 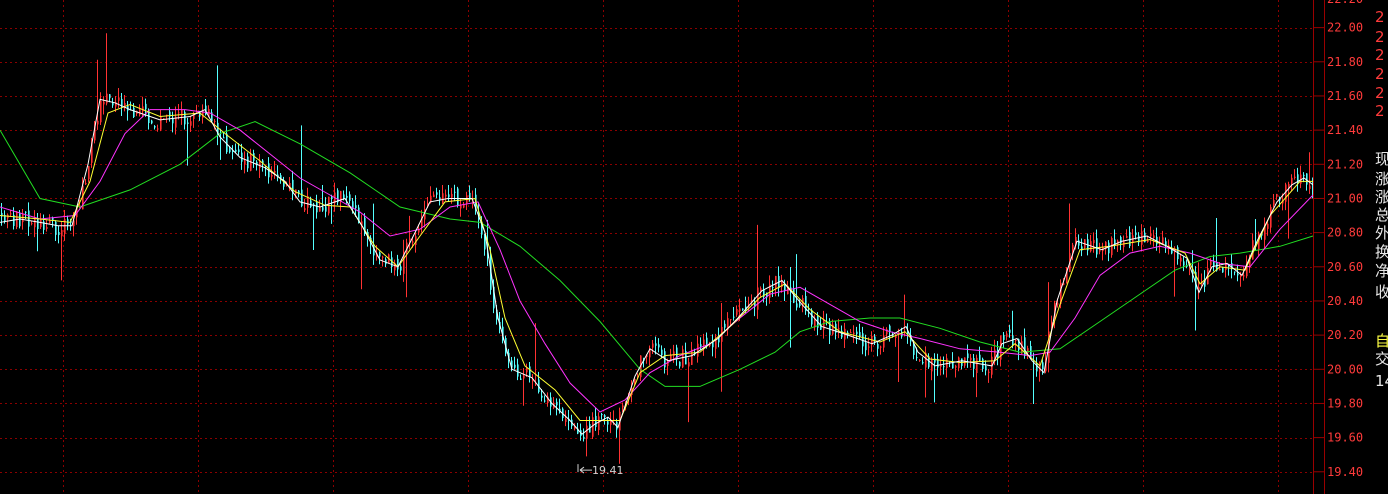 What do you see at coordinates (1345, 62) in the screenshot?
I see `axis-tick-label: 21.80` at bounding box center [1345, 62].